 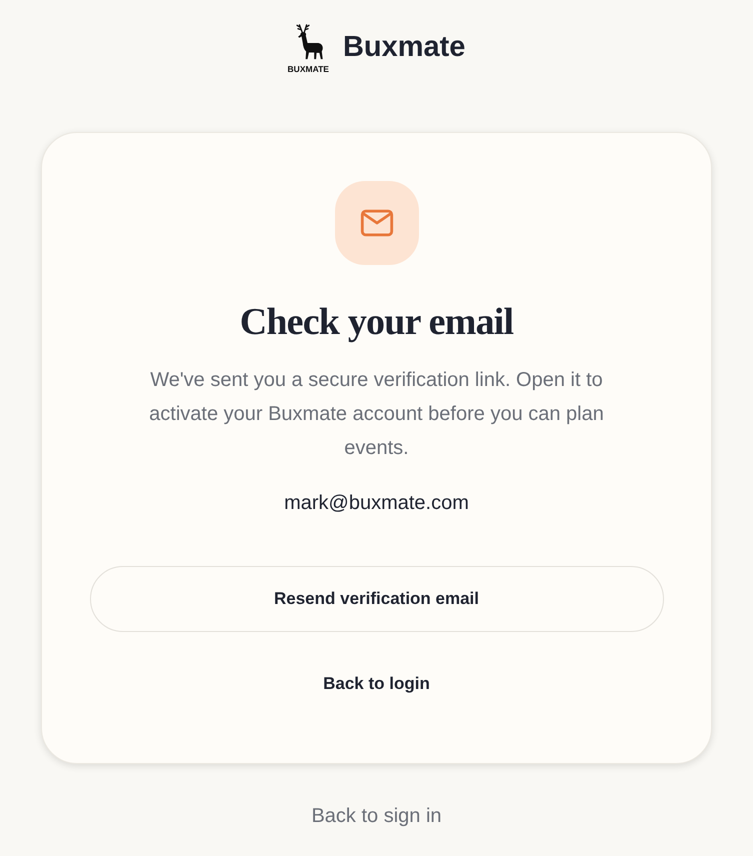 I want to click on logo-caption: BUXMATE, so click(x=308, y=69).